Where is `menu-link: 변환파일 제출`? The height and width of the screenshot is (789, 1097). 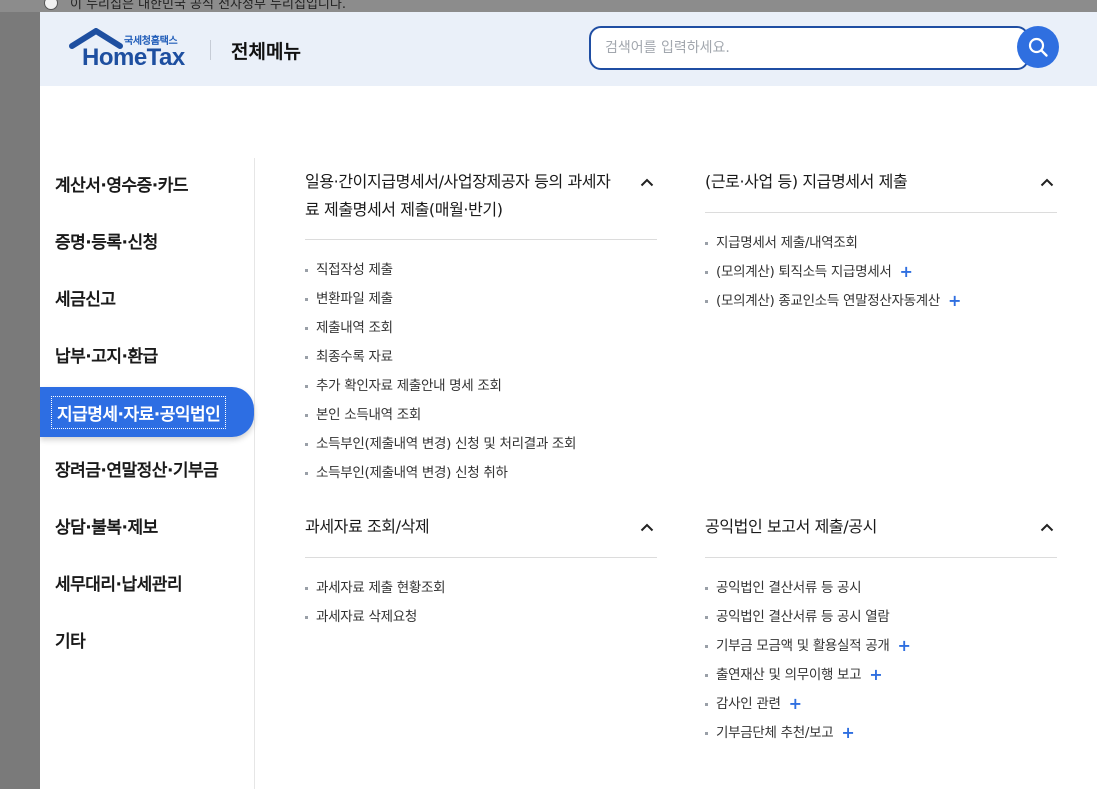 menu-link: 변환파일 제출 is located at coordinates (481, 299).